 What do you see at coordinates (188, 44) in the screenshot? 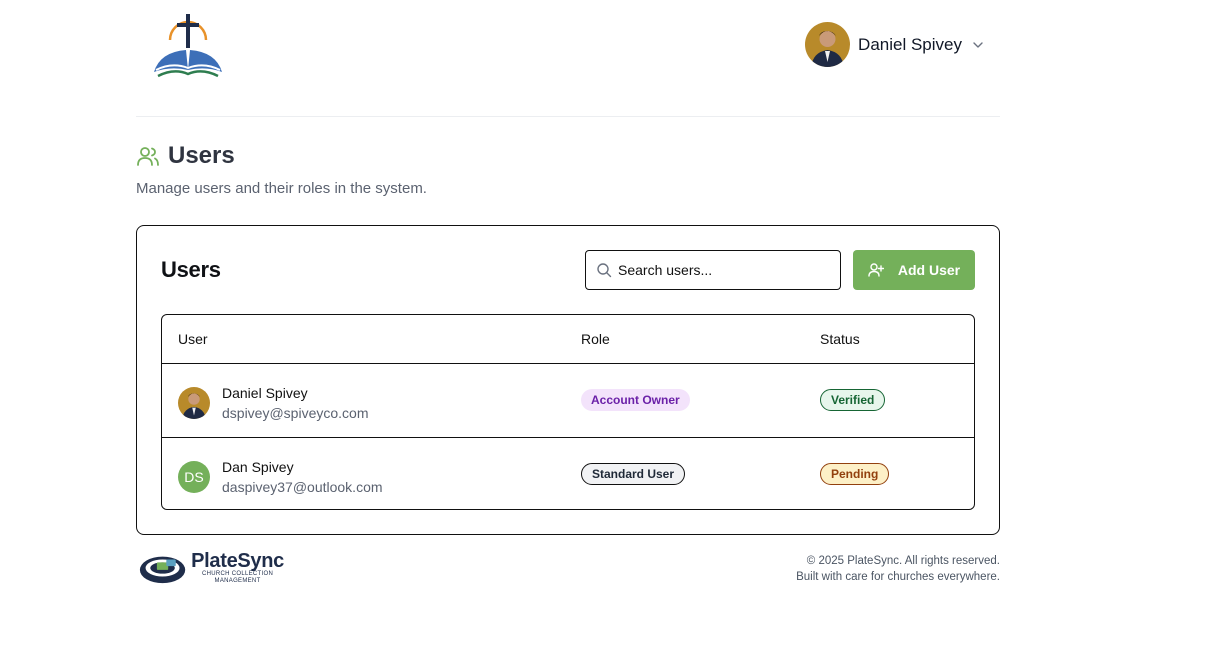
I see `church-logo-icon` at bounding box center [188, 44].